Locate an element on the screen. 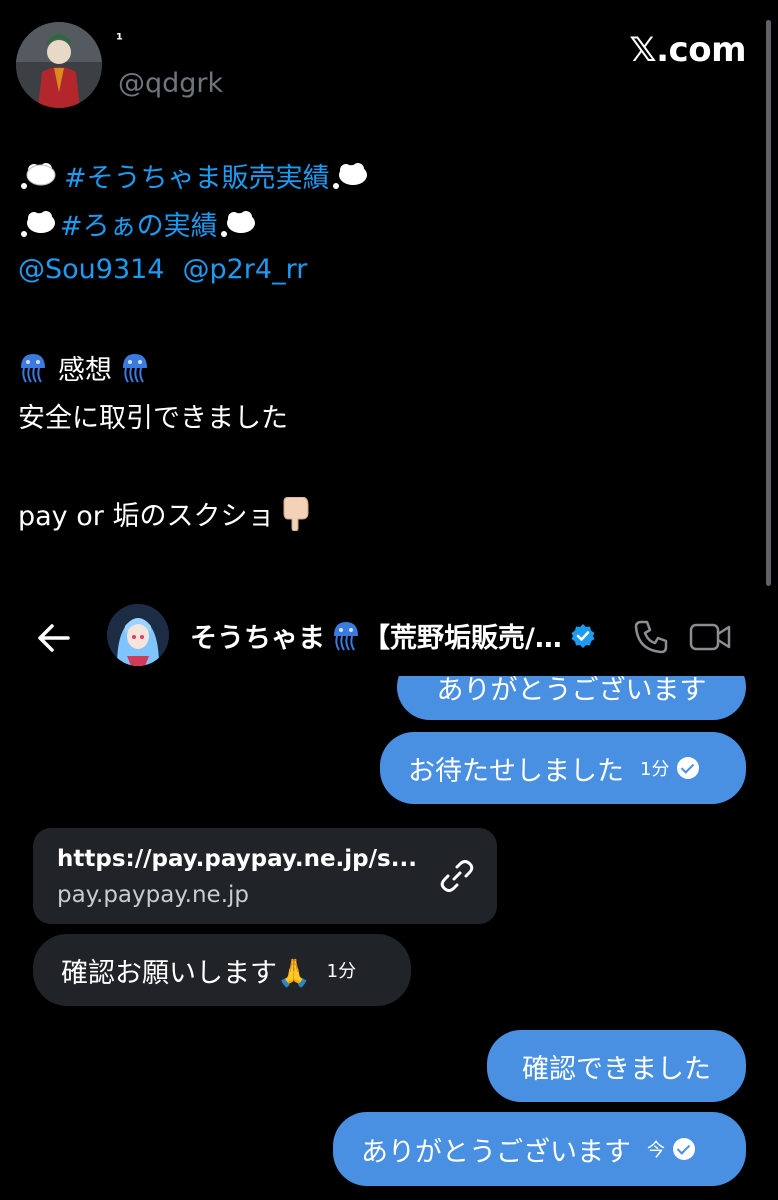 The image size is (778, 1200). outgoing-message-bubble: お待たせしました 1分 is located at coordinates (563, 768).